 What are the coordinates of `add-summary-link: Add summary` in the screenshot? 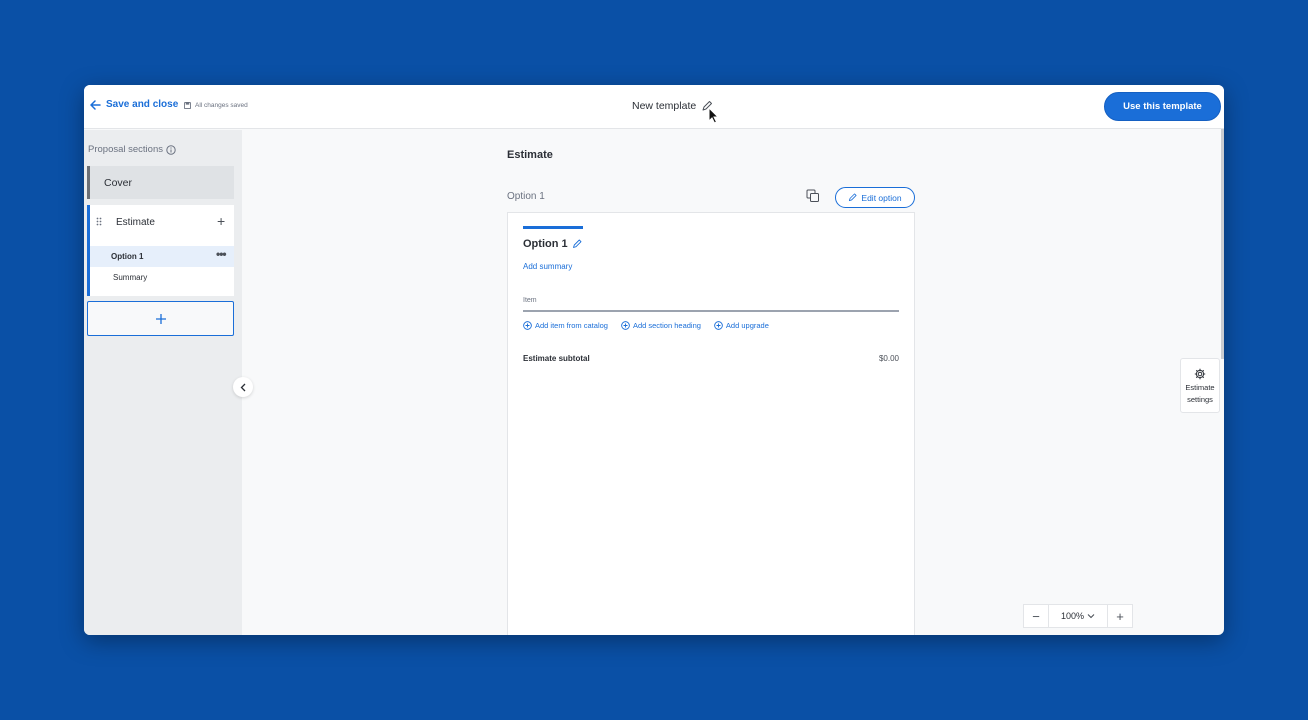 It's located at (547, 266).